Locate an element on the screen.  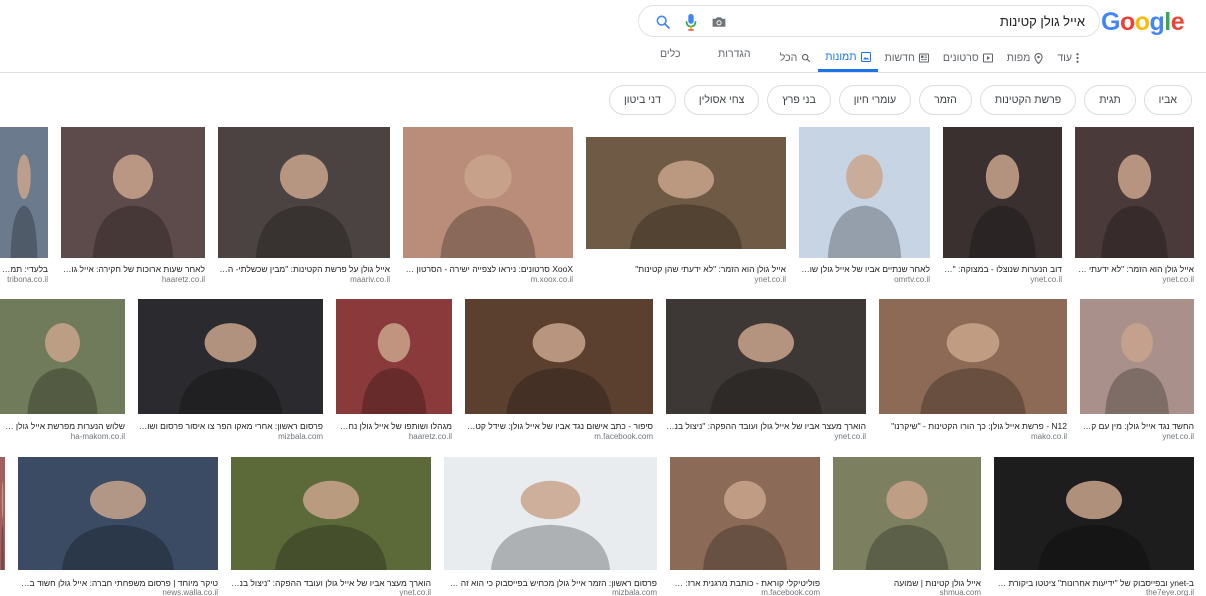
result-source: m.xoox.co.il is located at coordinates (551, 279).